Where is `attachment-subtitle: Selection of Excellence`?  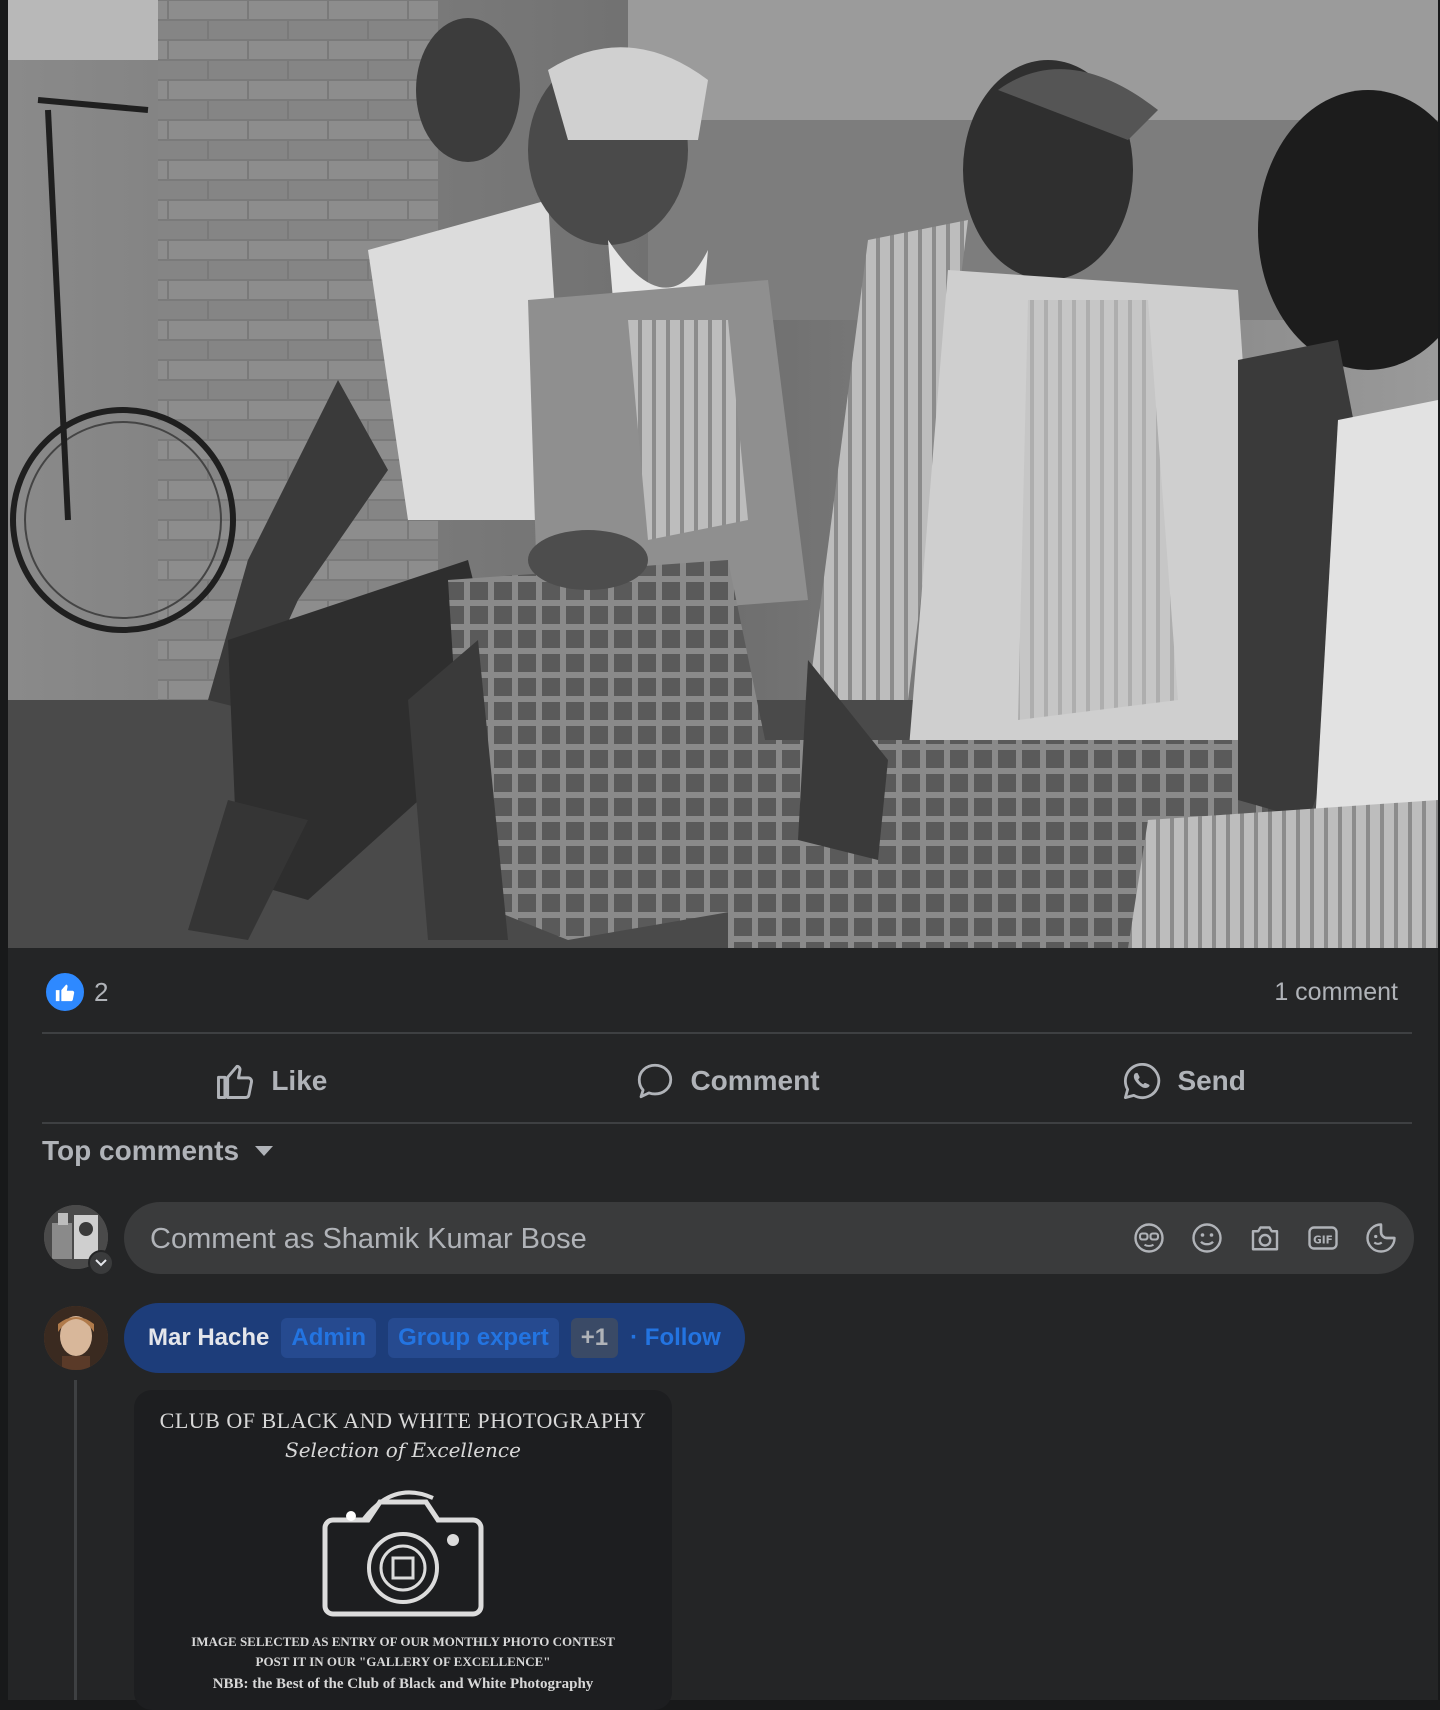
attachment-subtitle: Selection of Excellence is located at coordinates (403, 1450).